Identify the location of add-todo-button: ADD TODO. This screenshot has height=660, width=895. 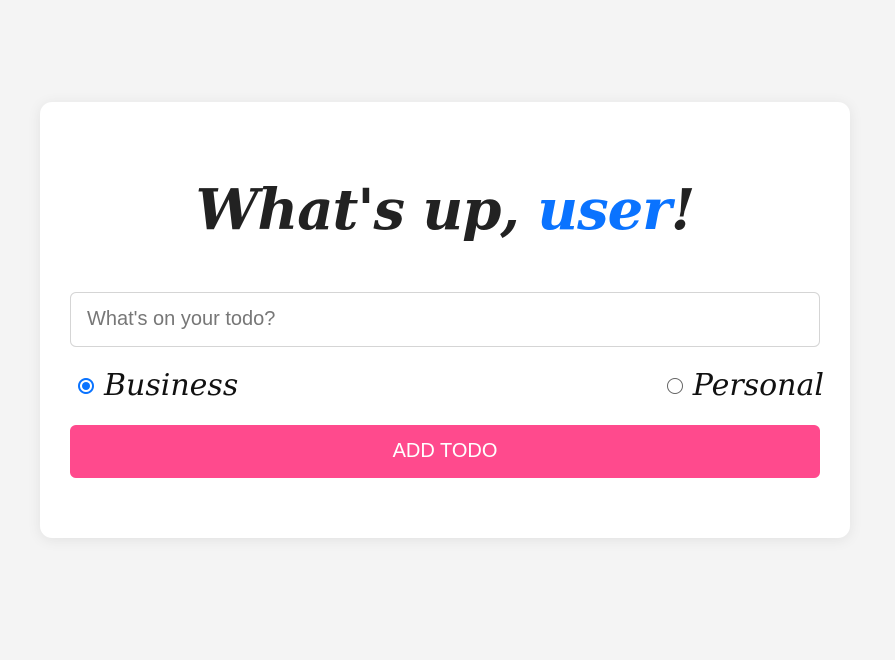
(445, 451).